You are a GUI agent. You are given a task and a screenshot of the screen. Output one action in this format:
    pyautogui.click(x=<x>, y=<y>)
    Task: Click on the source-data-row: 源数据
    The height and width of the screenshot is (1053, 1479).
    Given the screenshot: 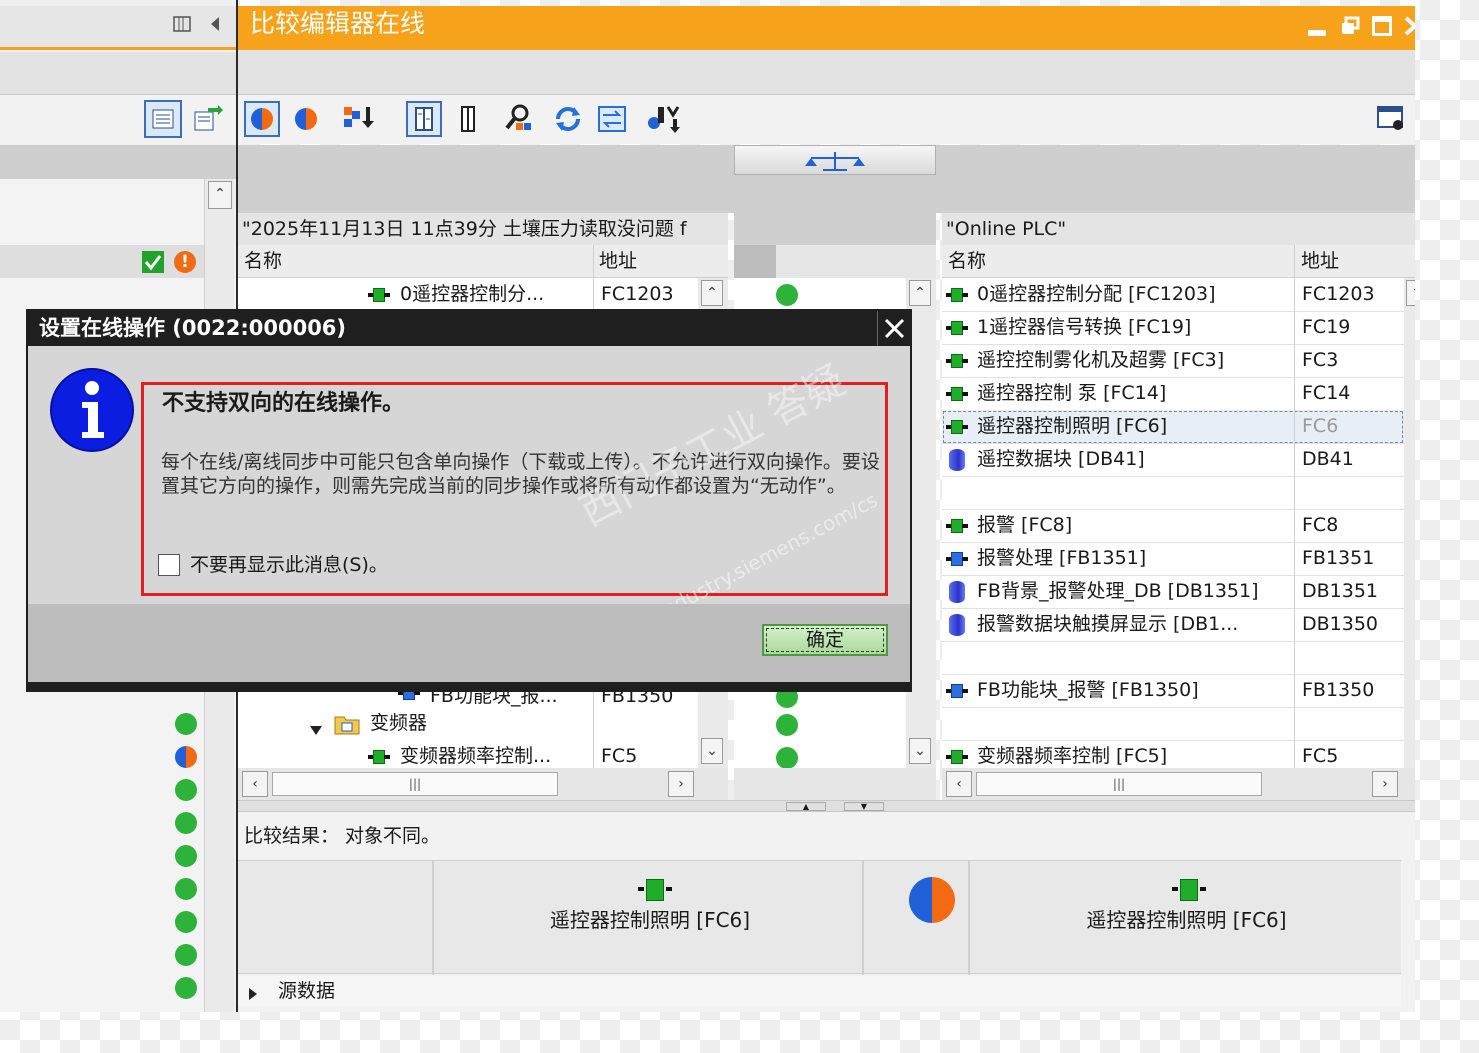 What is the action you would take?
    pyautogui.click(x=819, y=991)
    